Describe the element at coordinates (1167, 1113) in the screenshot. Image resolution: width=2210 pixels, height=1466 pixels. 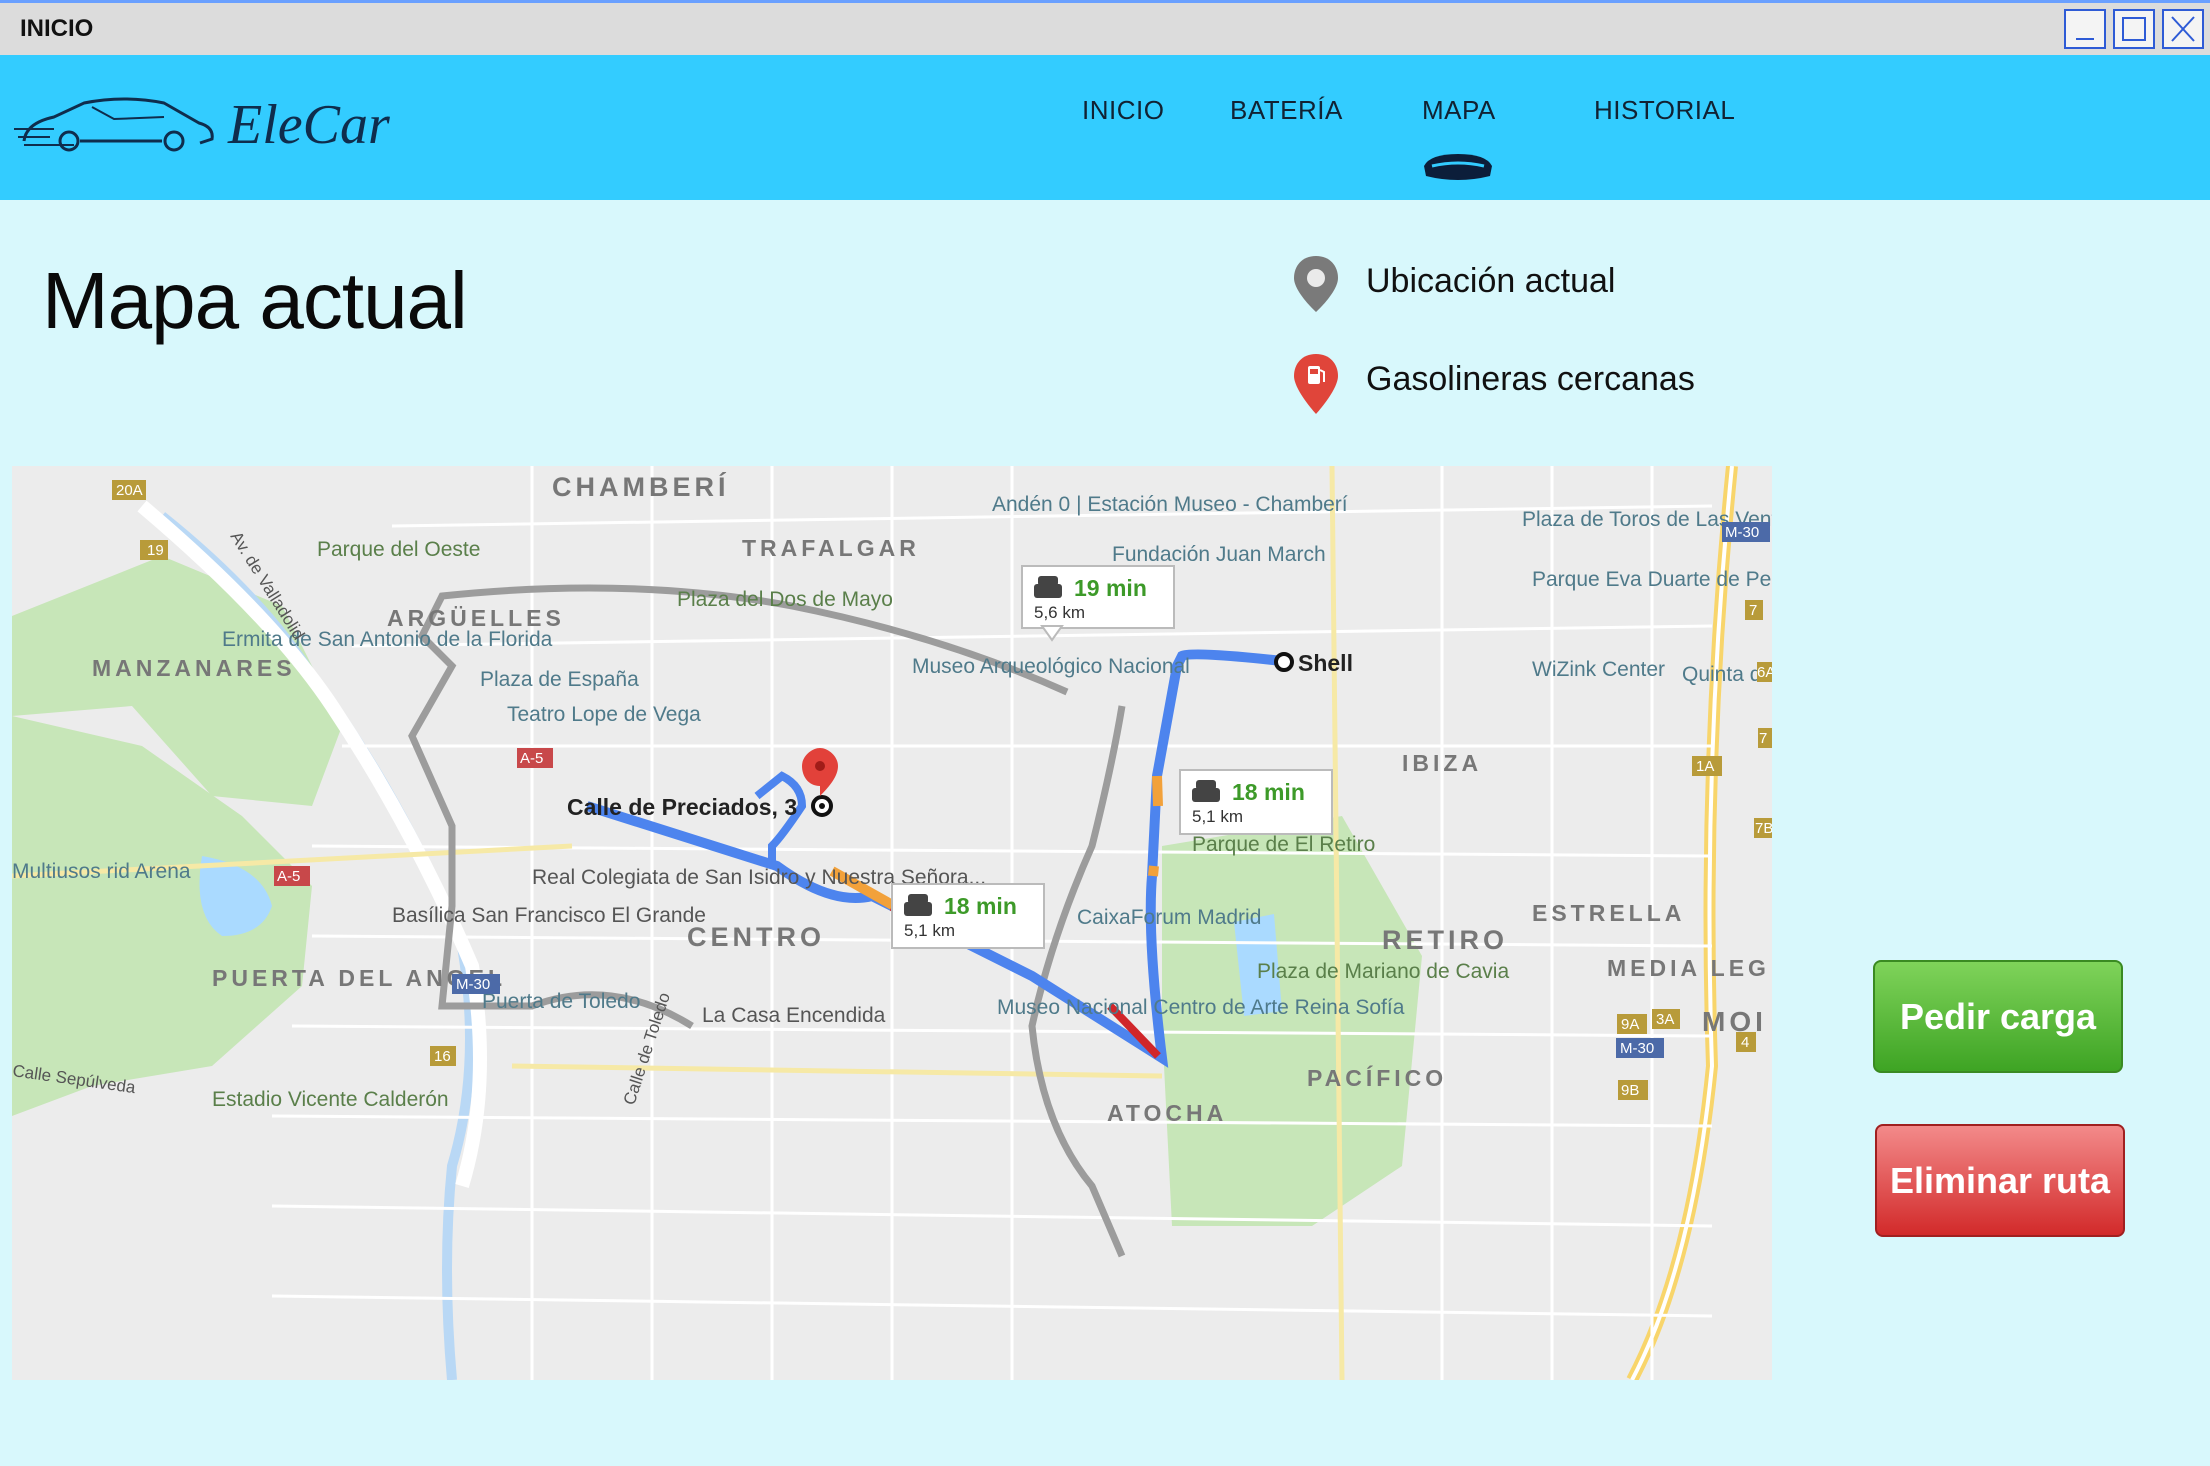
I see `district-label: ATOCHA` at that location.